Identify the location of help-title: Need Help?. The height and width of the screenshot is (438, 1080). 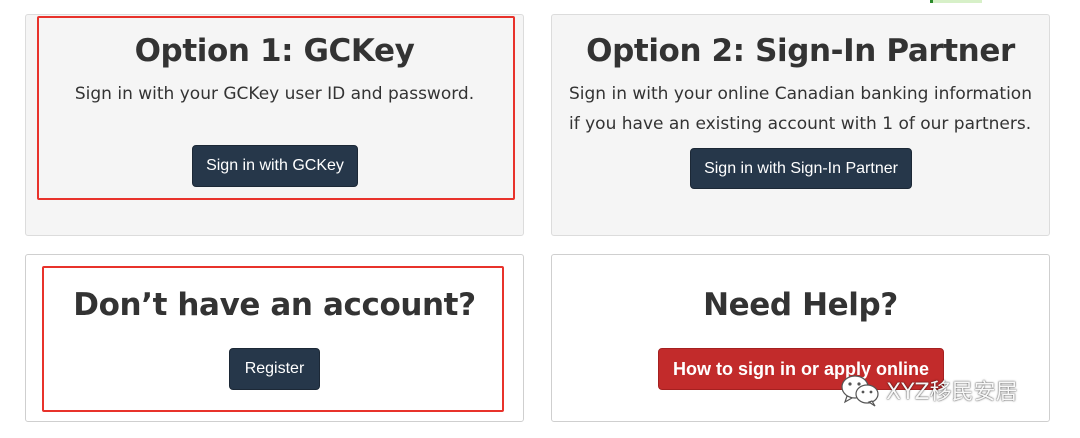
(800, 305).